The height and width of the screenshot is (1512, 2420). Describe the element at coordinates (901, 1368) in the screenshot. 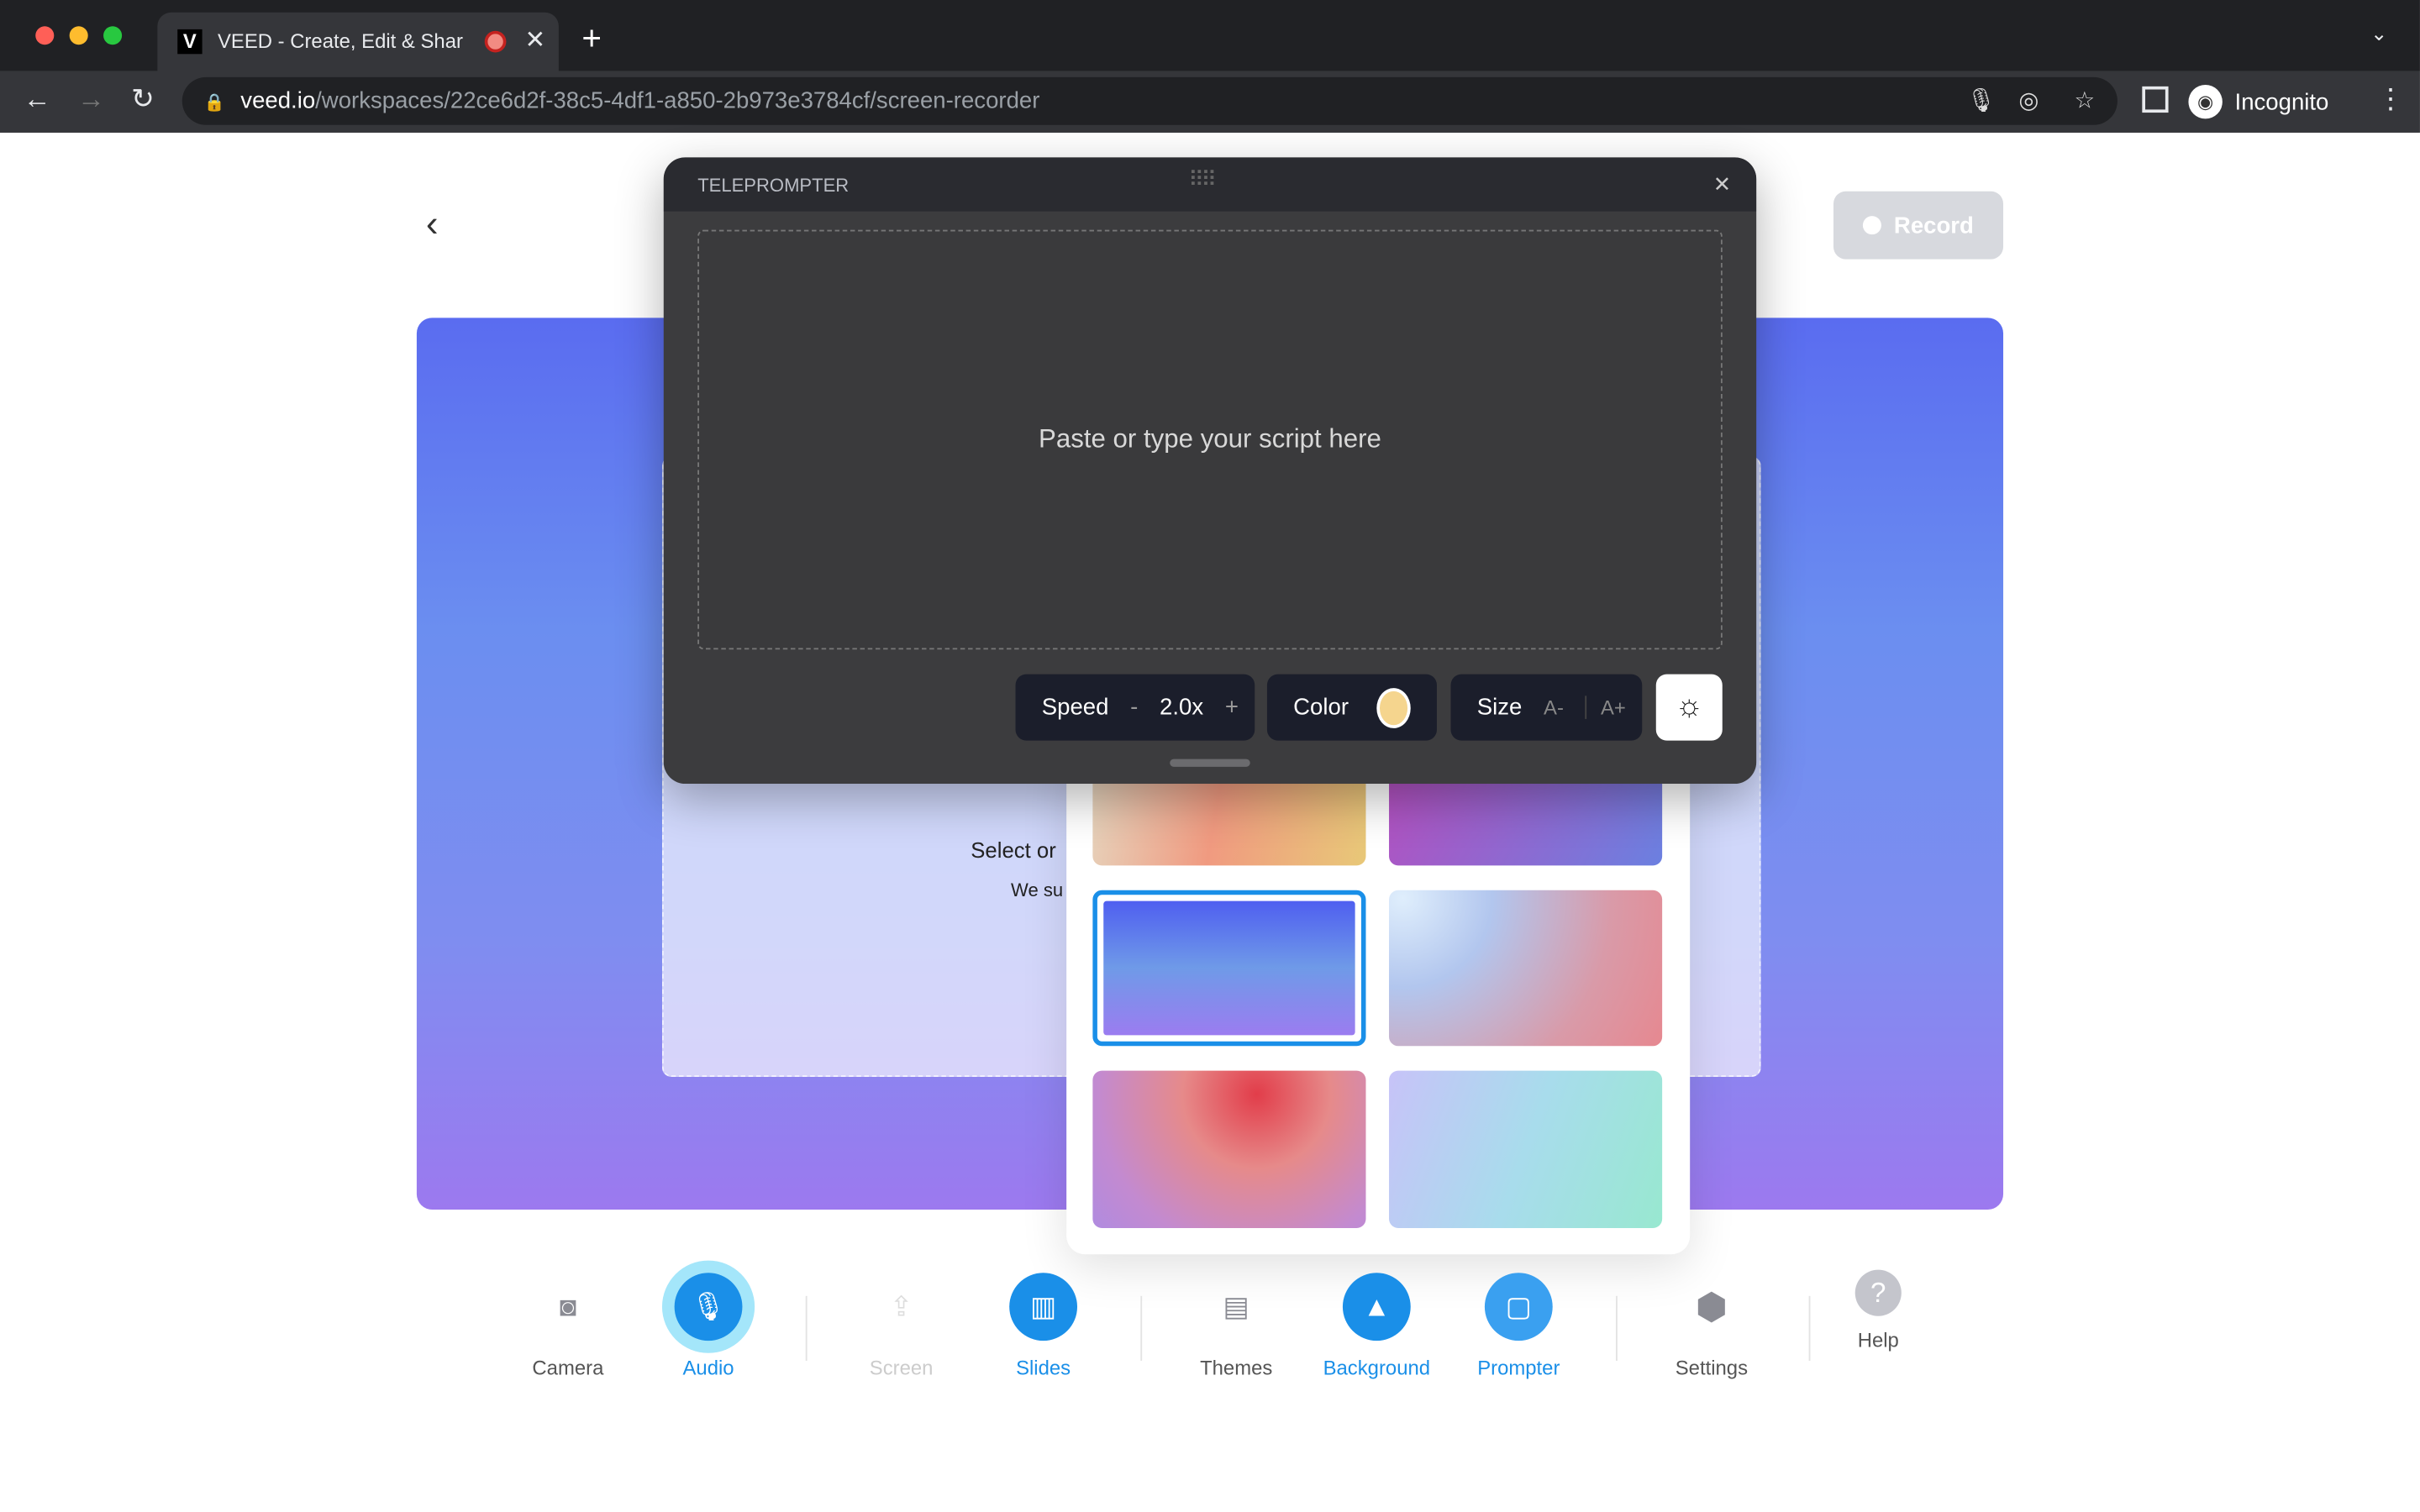

I see `toolbar-label: Screen` at that location.